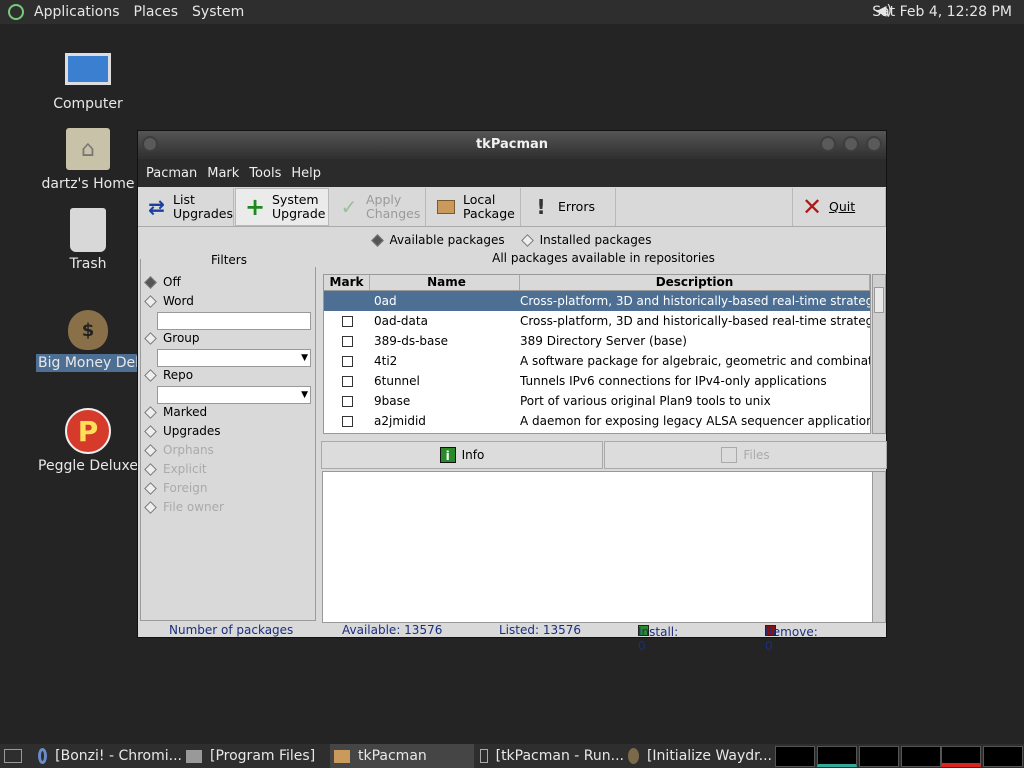  I want to click on maximize-icon, so click(851, 144).